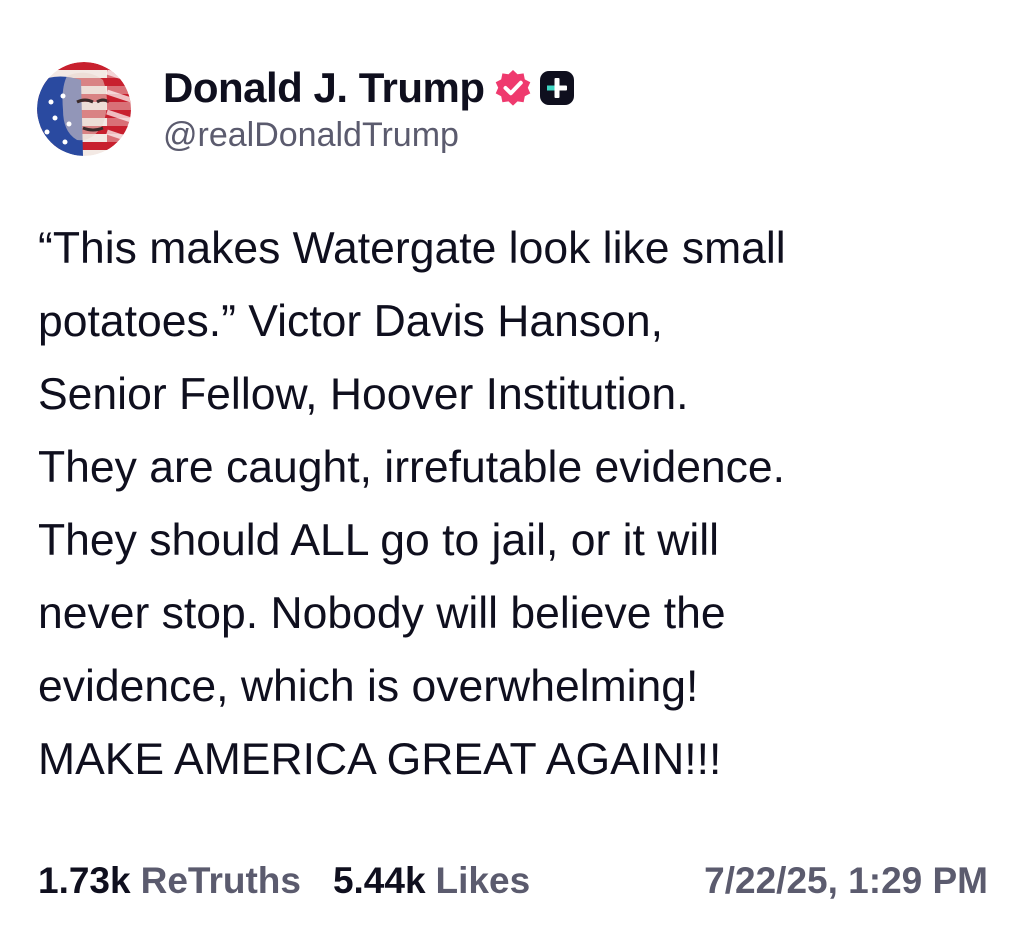  I want to click on avatar-flag-portrait-icon, so click(84, 109).